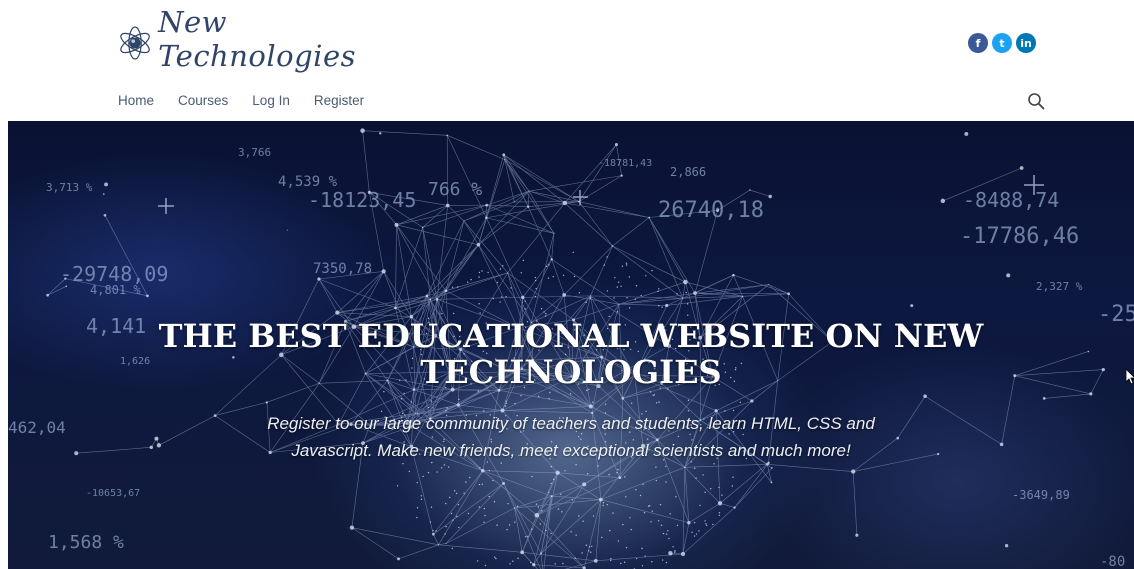 This screenshot has width=1134, height=569. I want to click on site-logo: New Technologies, so click(236, 41).